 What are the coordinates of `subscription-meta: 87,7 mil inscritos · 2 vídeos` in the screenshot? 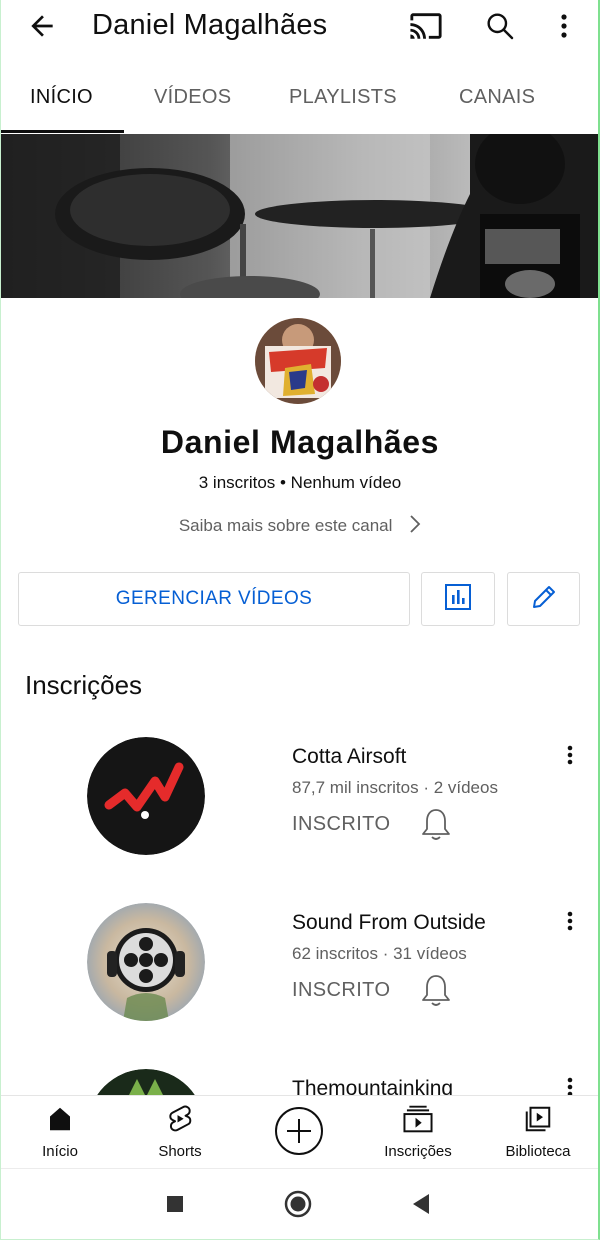 It's located at (395, 787).